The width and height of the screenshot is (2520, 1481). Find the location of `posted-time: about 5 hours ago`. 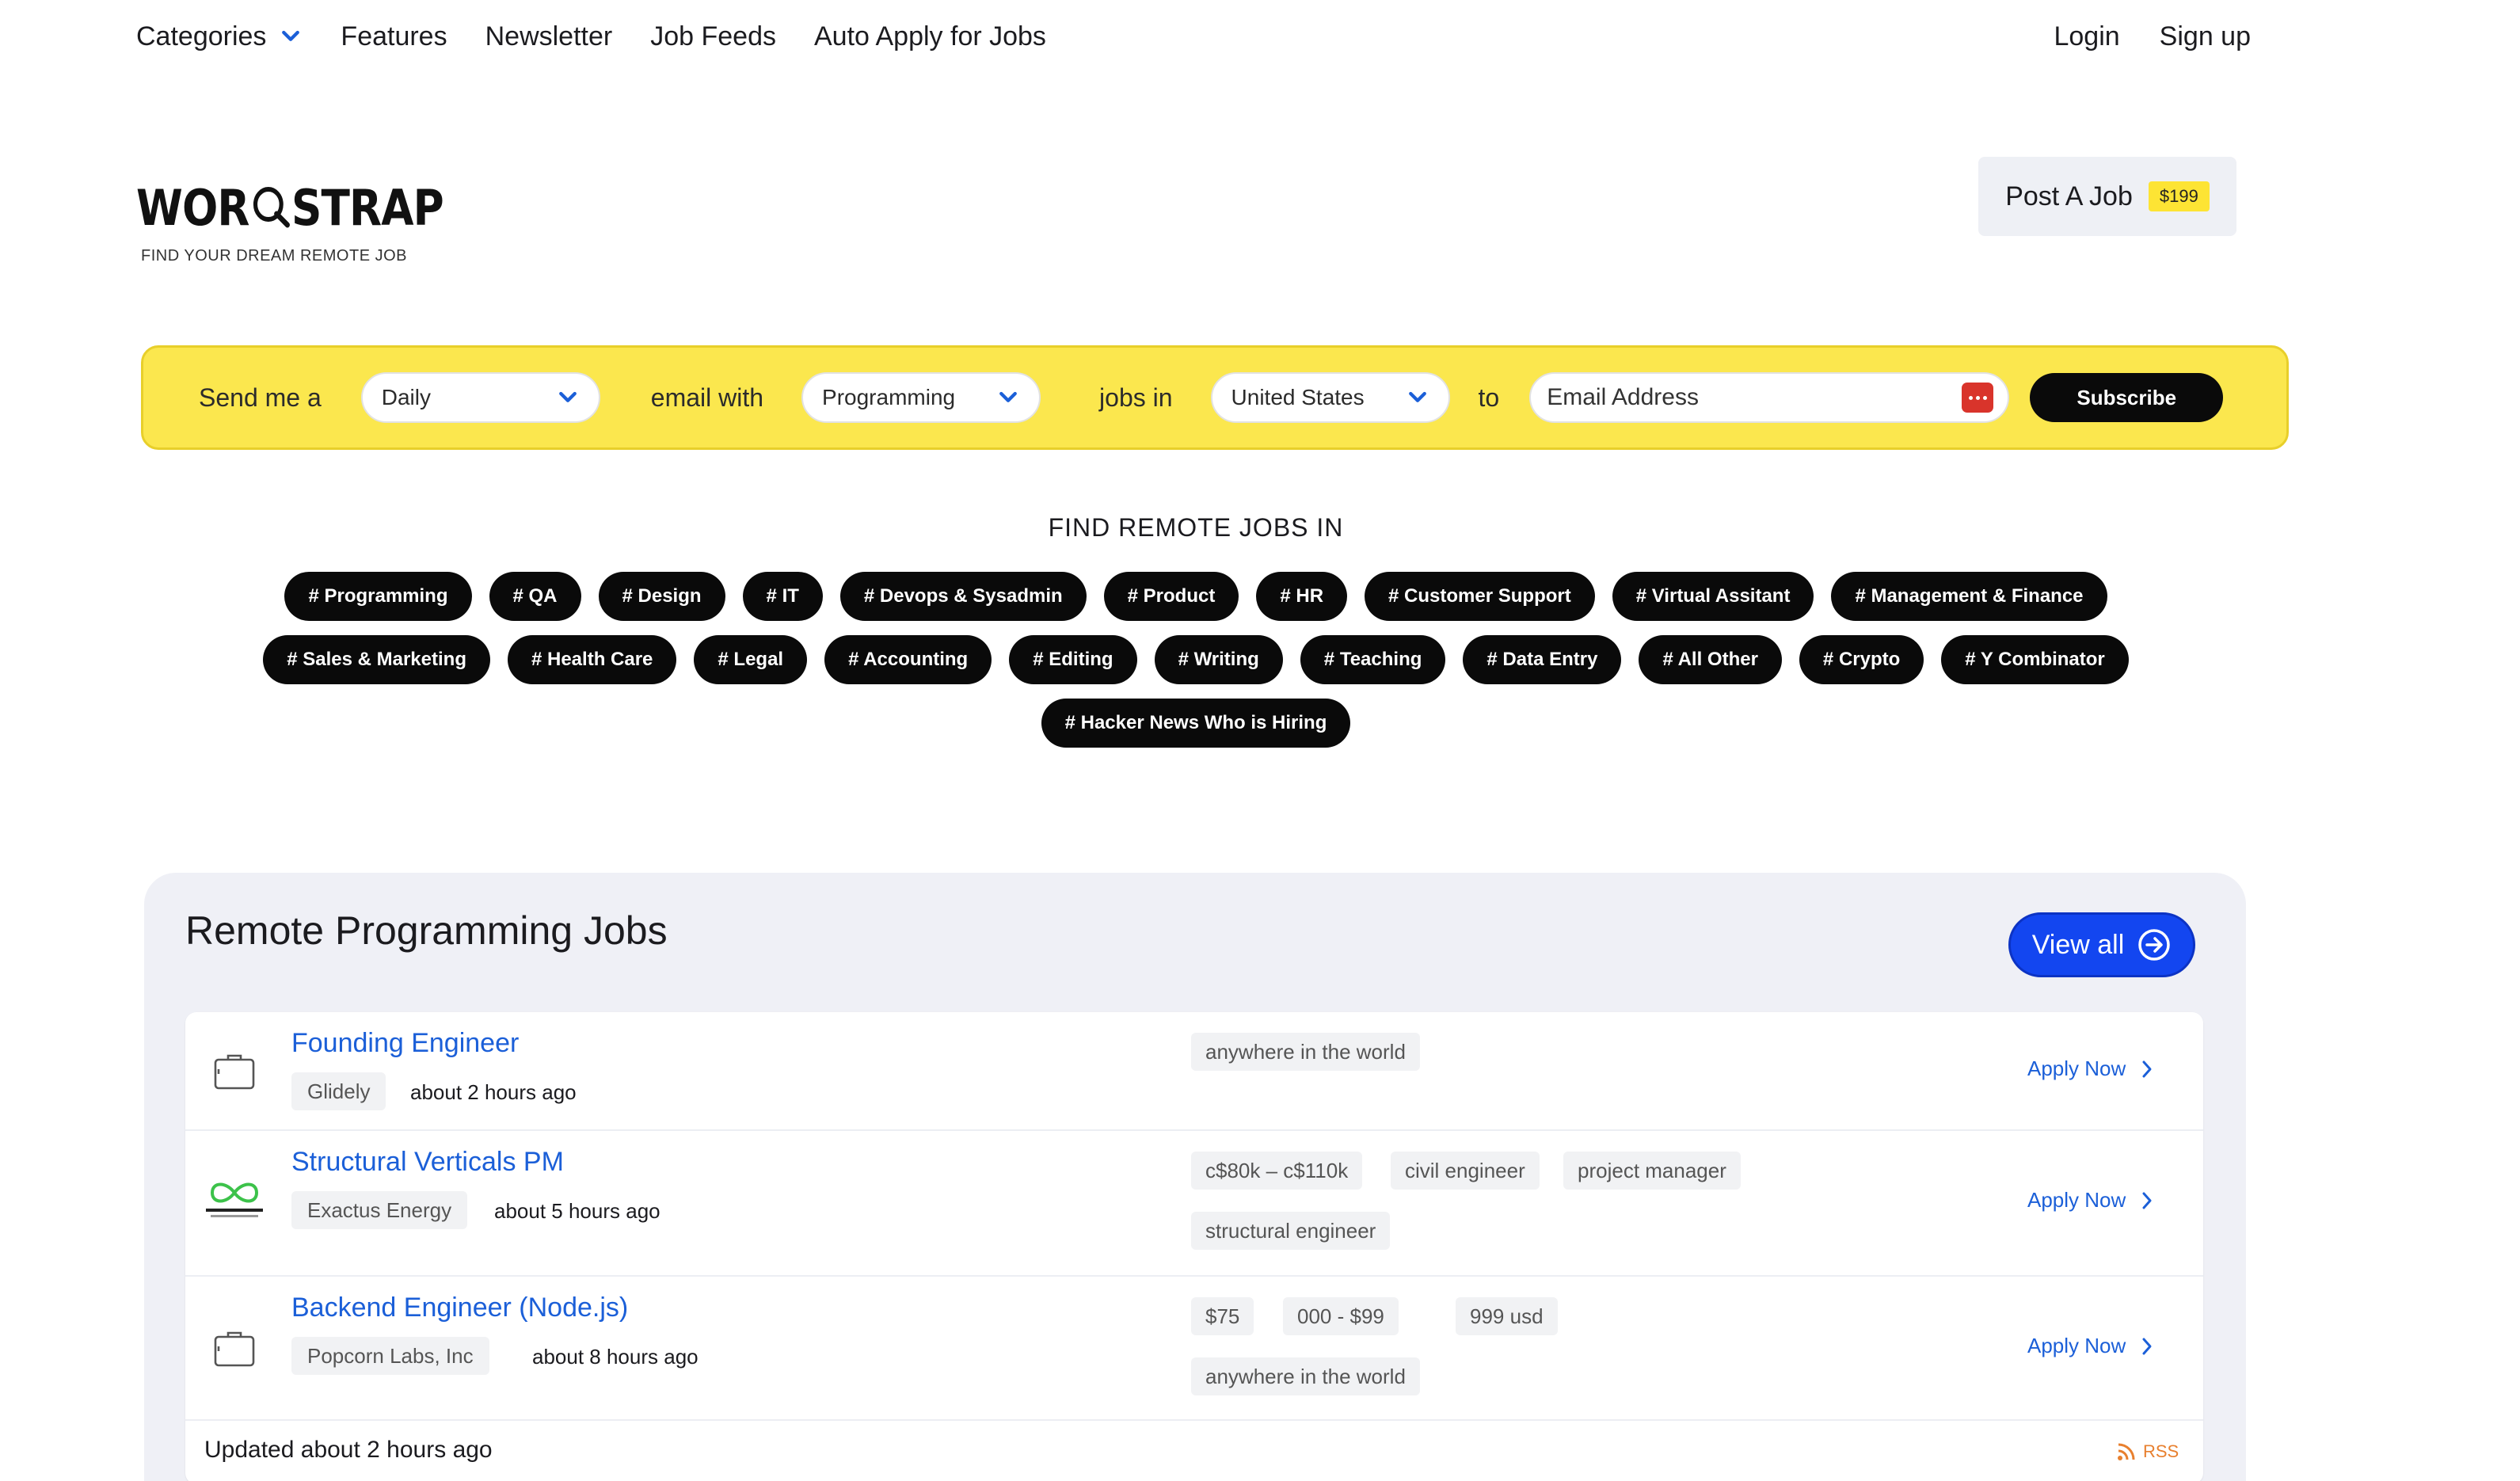

posted-time: about 5 hours ago is located at coordinates (577, 1211).